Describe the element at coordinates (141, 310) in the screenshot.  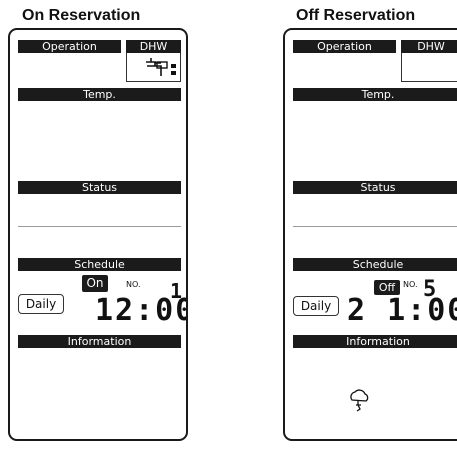
I see `schedule-time: 12:00` at that location.